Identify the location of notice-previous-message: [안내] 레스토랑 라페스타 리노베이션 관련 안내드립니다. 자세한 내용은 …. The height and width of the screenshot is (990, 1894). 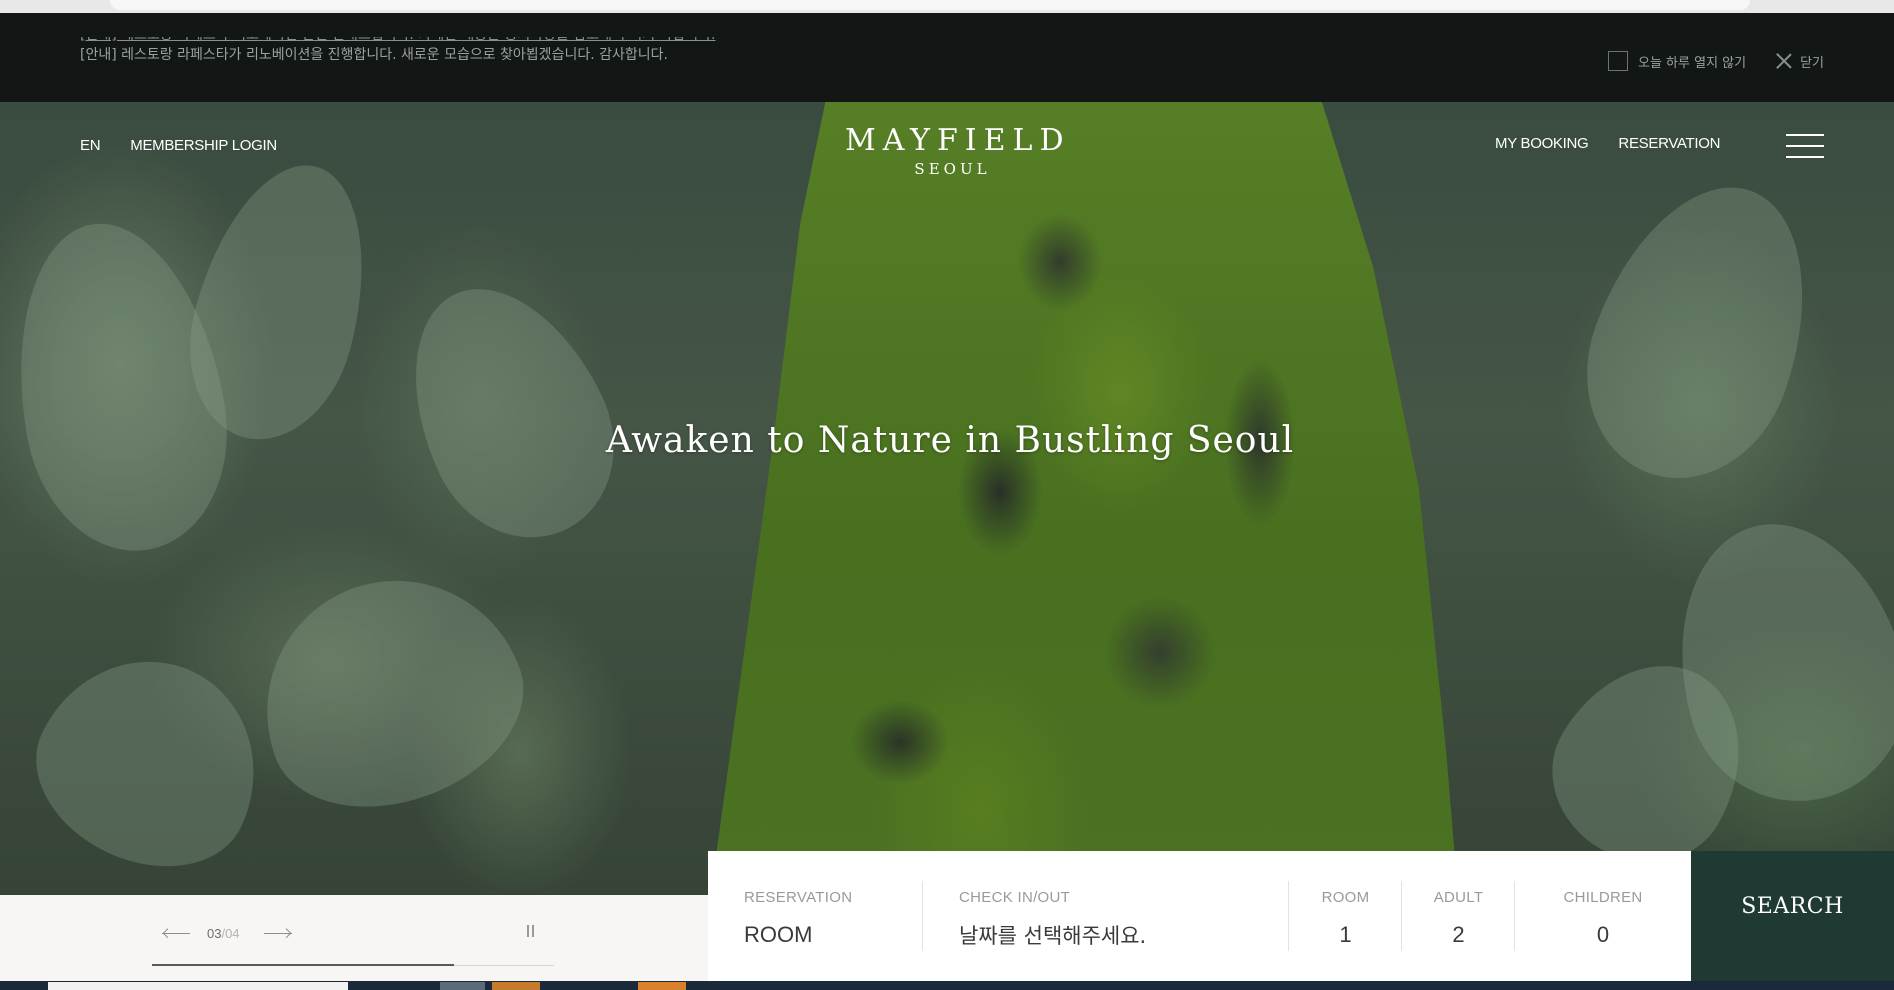
(530, 41).